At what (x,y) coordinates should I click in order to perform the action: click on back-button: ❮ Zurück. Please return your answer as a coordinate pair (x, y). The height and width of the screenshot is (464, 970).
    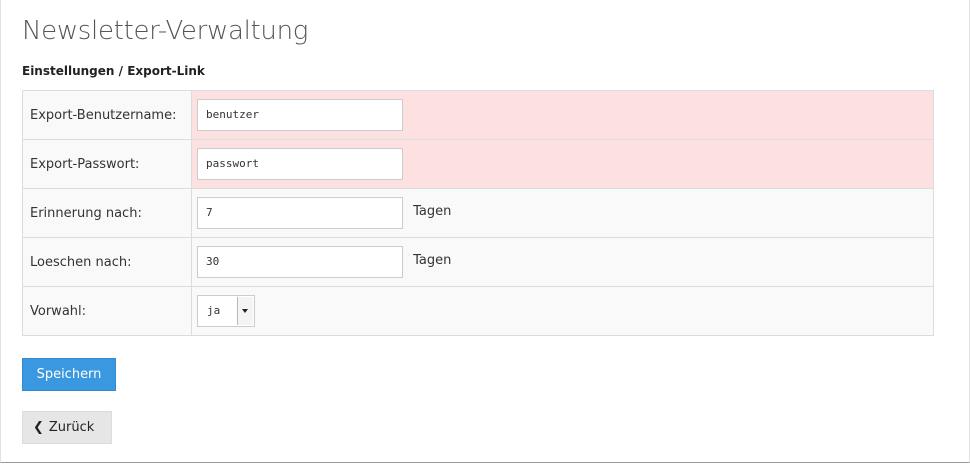
    Looking at the image, I should click on (67, 427).